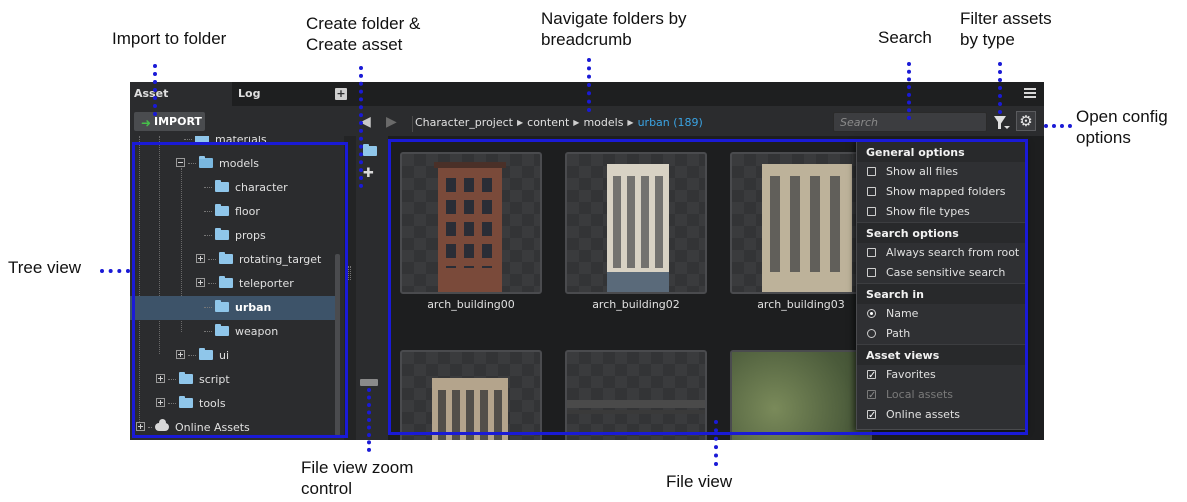 The image size is (1187, 502). I want to click on tree-item-floor: floor, so click(233, 212).